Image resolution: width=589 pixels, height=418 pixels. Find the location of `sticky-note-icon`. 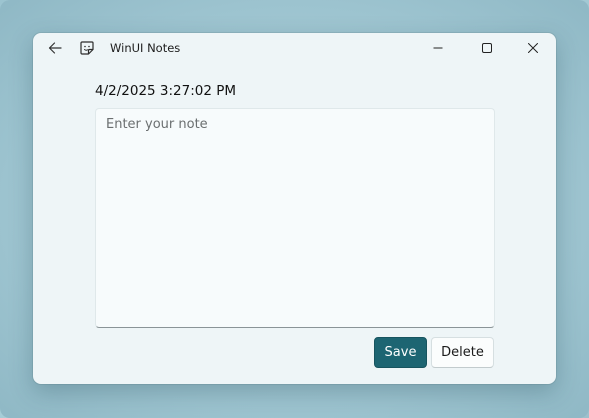

sticky-note-icon is located at coordinates (87, 48).